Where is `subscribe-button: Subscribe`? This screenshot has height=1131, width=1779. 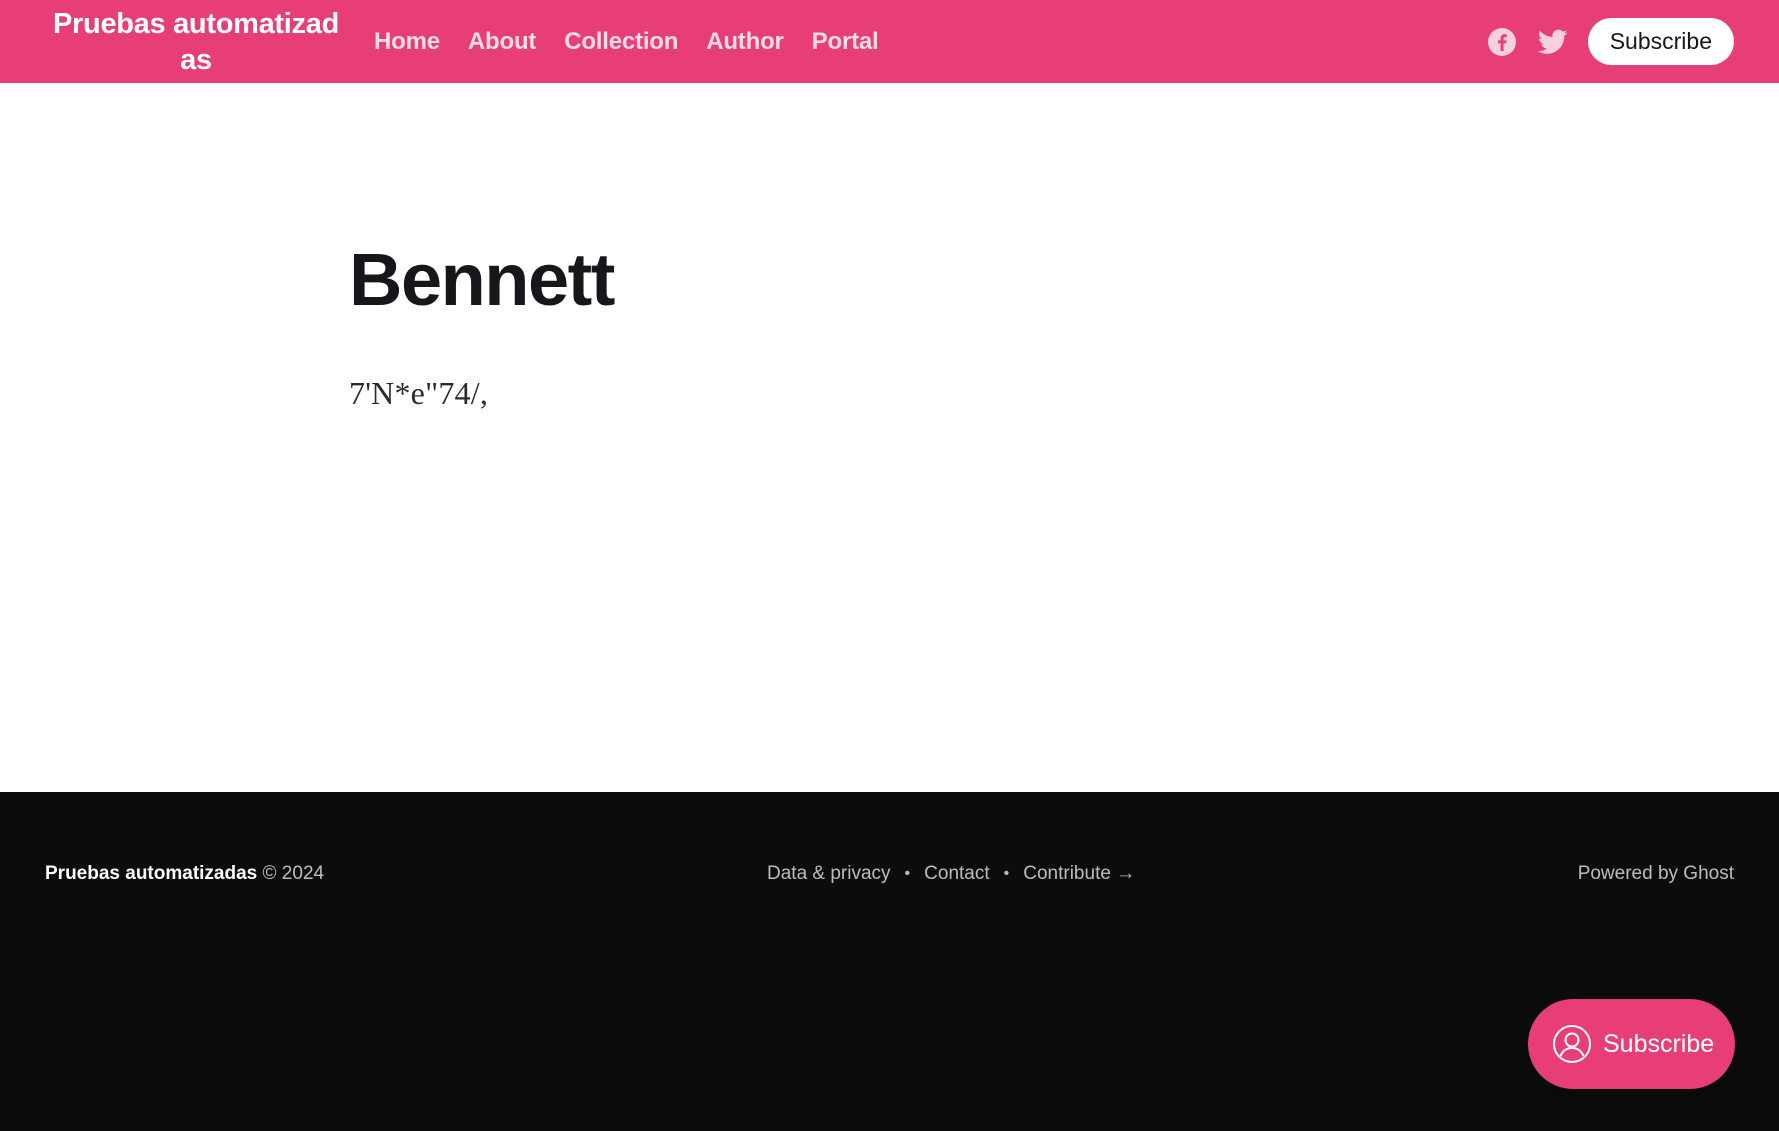 subscribe-button: Subscribe is located at coordinates (1660, 41).